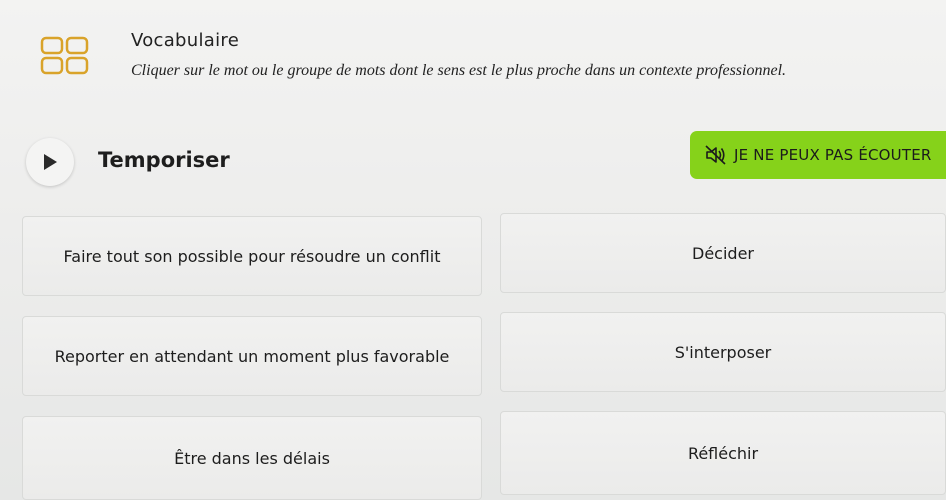 This screenshot has height=500, width=946. I want to click on option-2: Décider, so click(723, 253).